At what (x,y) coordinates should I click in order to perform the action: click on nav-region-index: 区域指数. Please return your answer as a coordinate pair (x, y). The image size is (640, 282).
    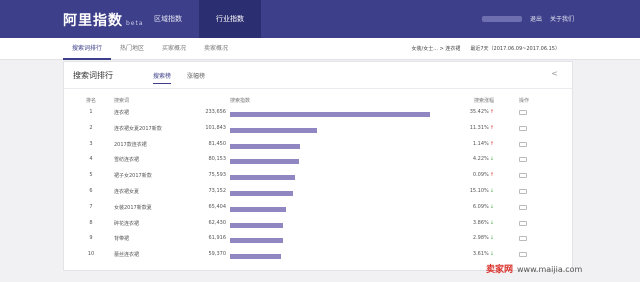
    Looking at the image, I should click on (168, 19).